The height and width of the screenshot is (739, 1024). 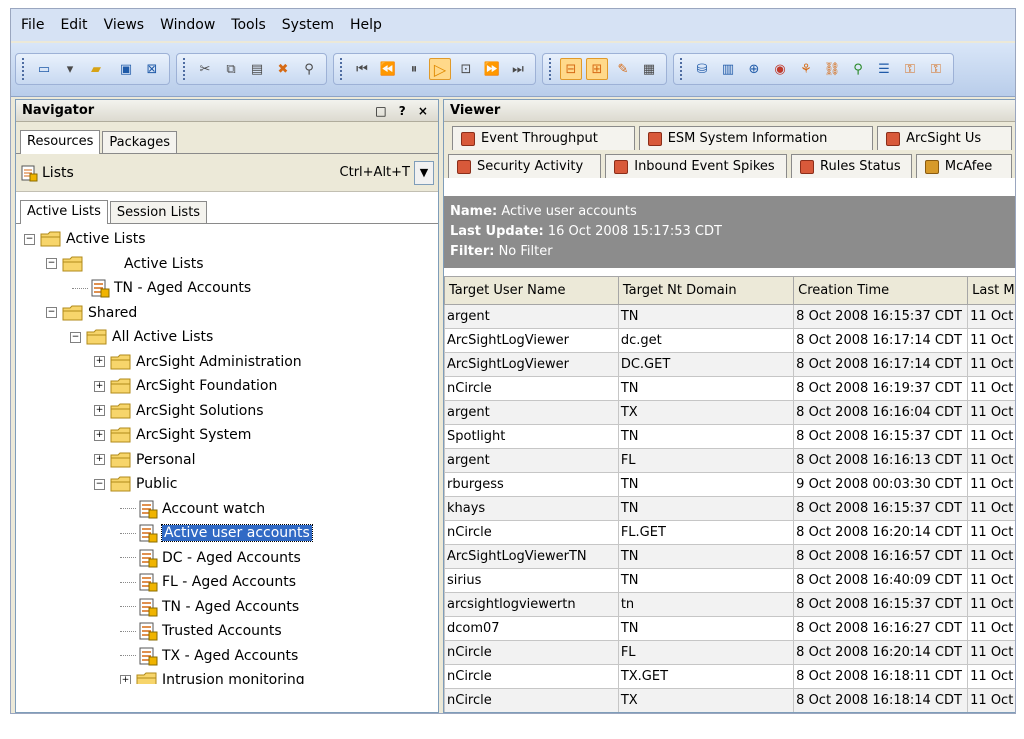 I want to click on menu-file: File, so click(x=32, y=25).